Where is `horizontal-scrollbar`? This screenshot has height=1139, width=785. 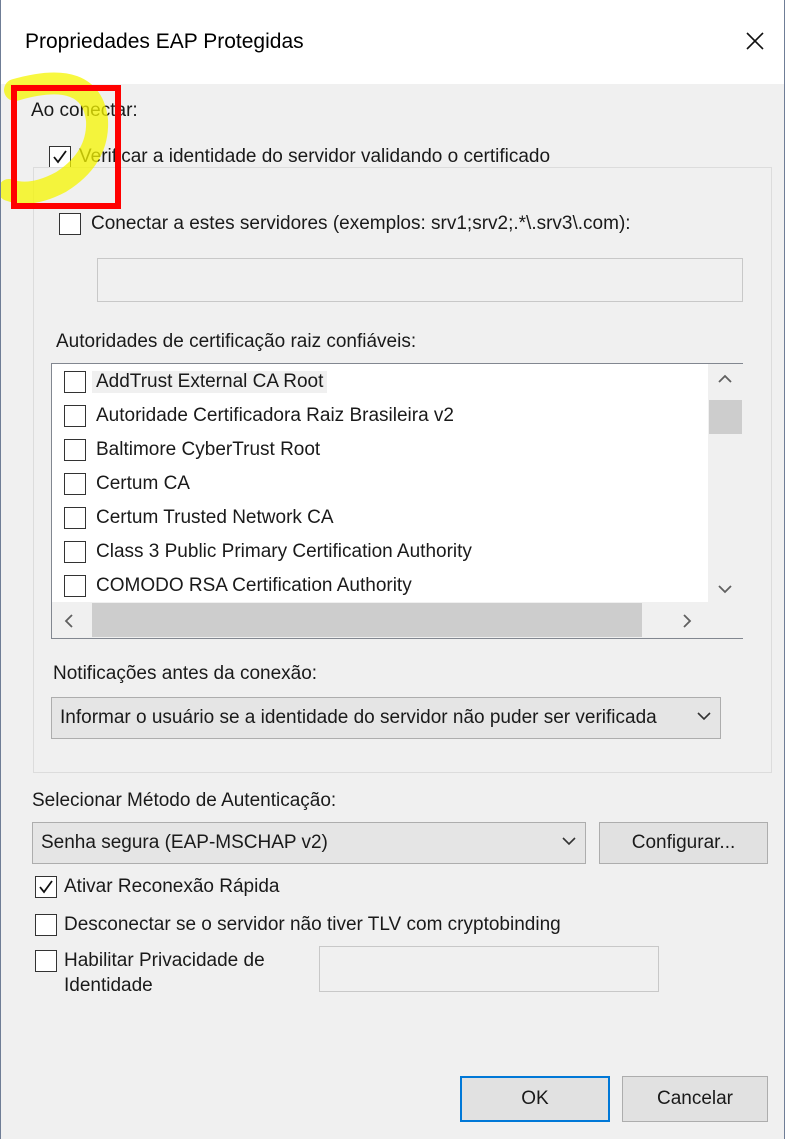
horizontal-scrollbar is located at coordinates (380, 620).